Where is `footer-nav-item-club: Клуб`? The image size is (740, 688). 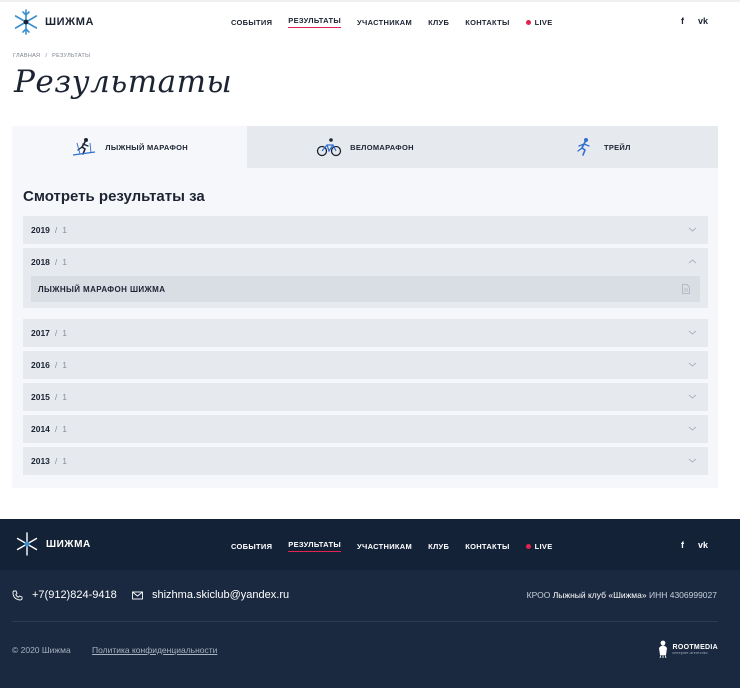 footer-nav-item-club: Клуб is located at coordinates (438, 546).